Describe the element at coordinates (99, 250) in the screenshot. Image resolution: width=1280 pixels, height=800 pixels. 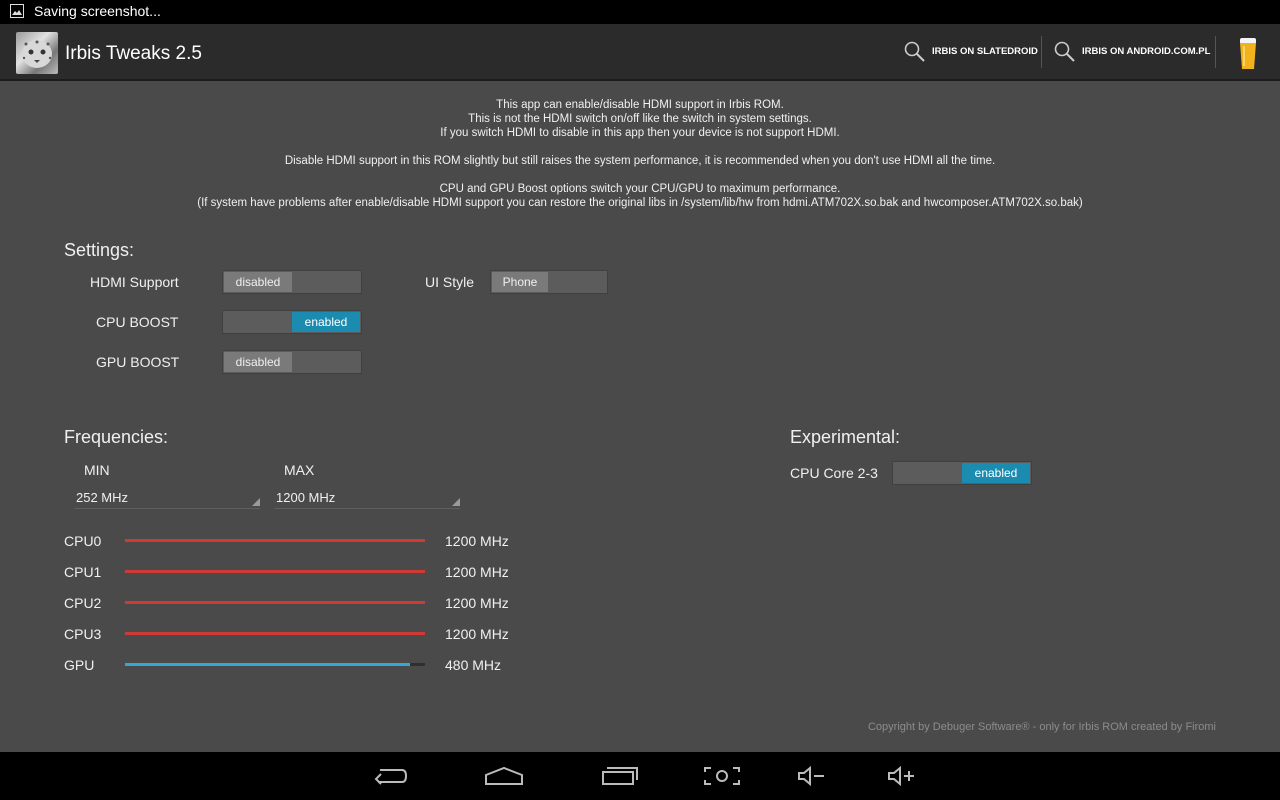
I see `settings-title: Settings:` at that location.